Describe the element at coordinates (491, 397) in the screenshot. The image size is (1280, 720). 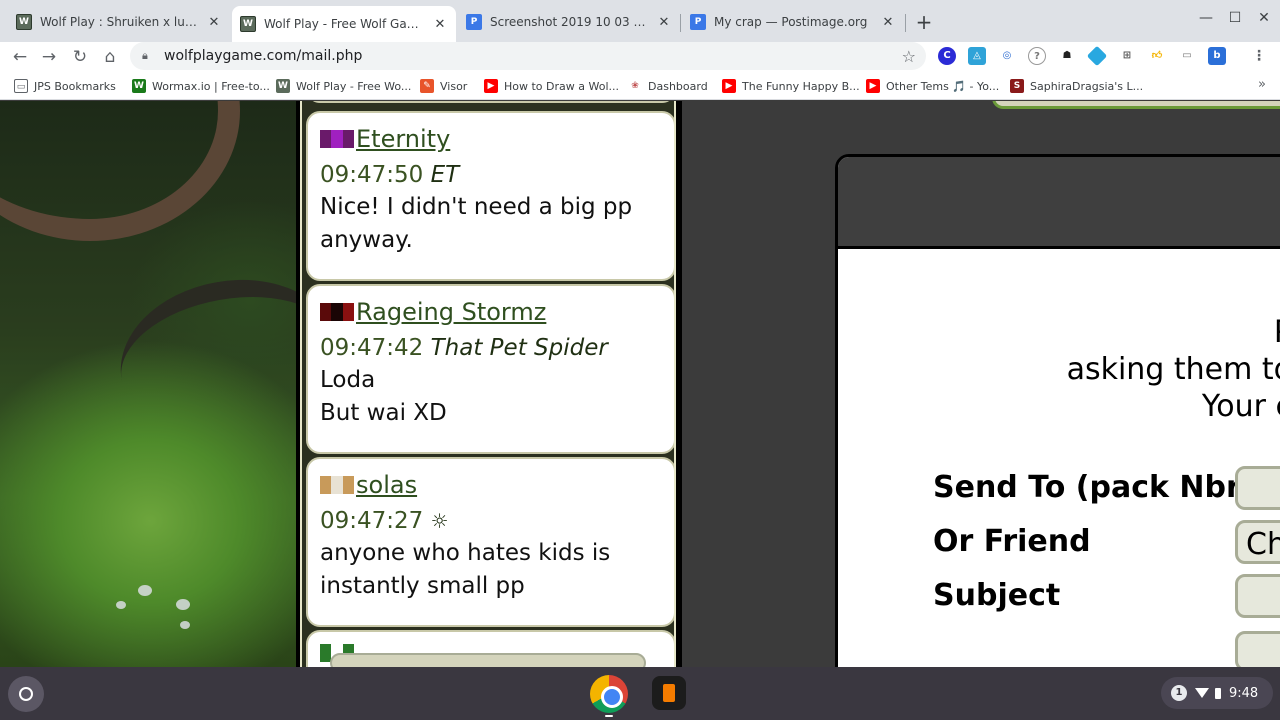
I see `message-body: Loda But wai XD` at that location.